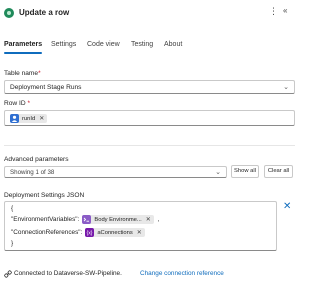  Describe the element at coordinates (44, 195) in the screenshot. I see `deployment-settings-json-label: Deployment Settings JSON` at that location.